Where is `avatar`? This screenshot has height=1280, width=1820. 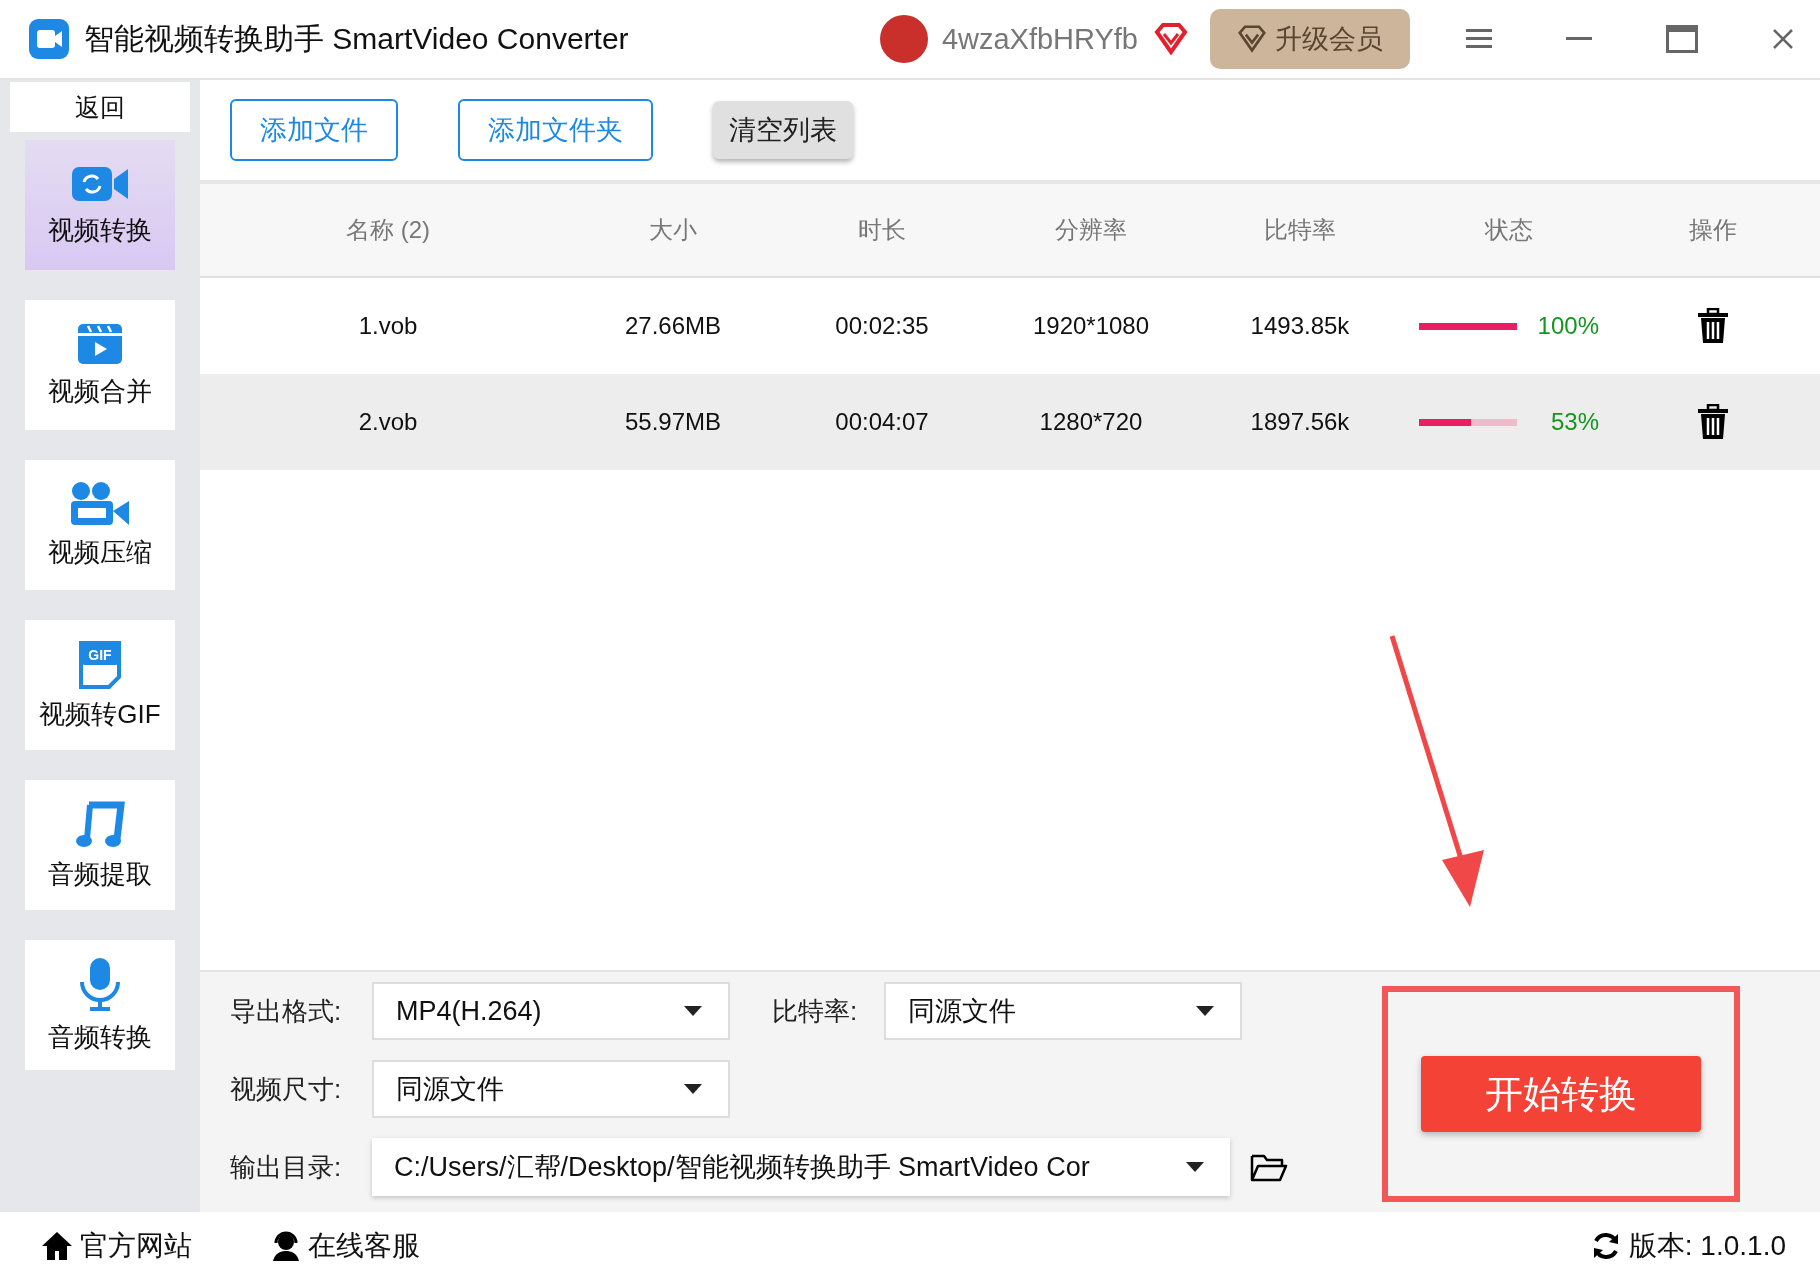
avatar is located at coordinates (903, 39).